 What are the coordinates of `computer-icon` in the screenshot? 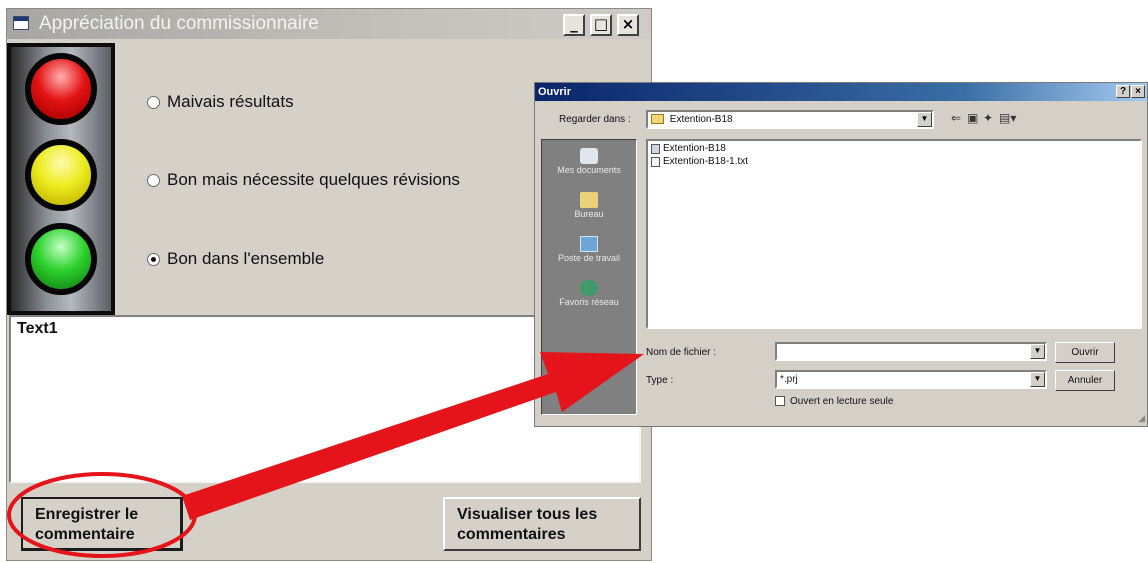 It's located at (589, 244).